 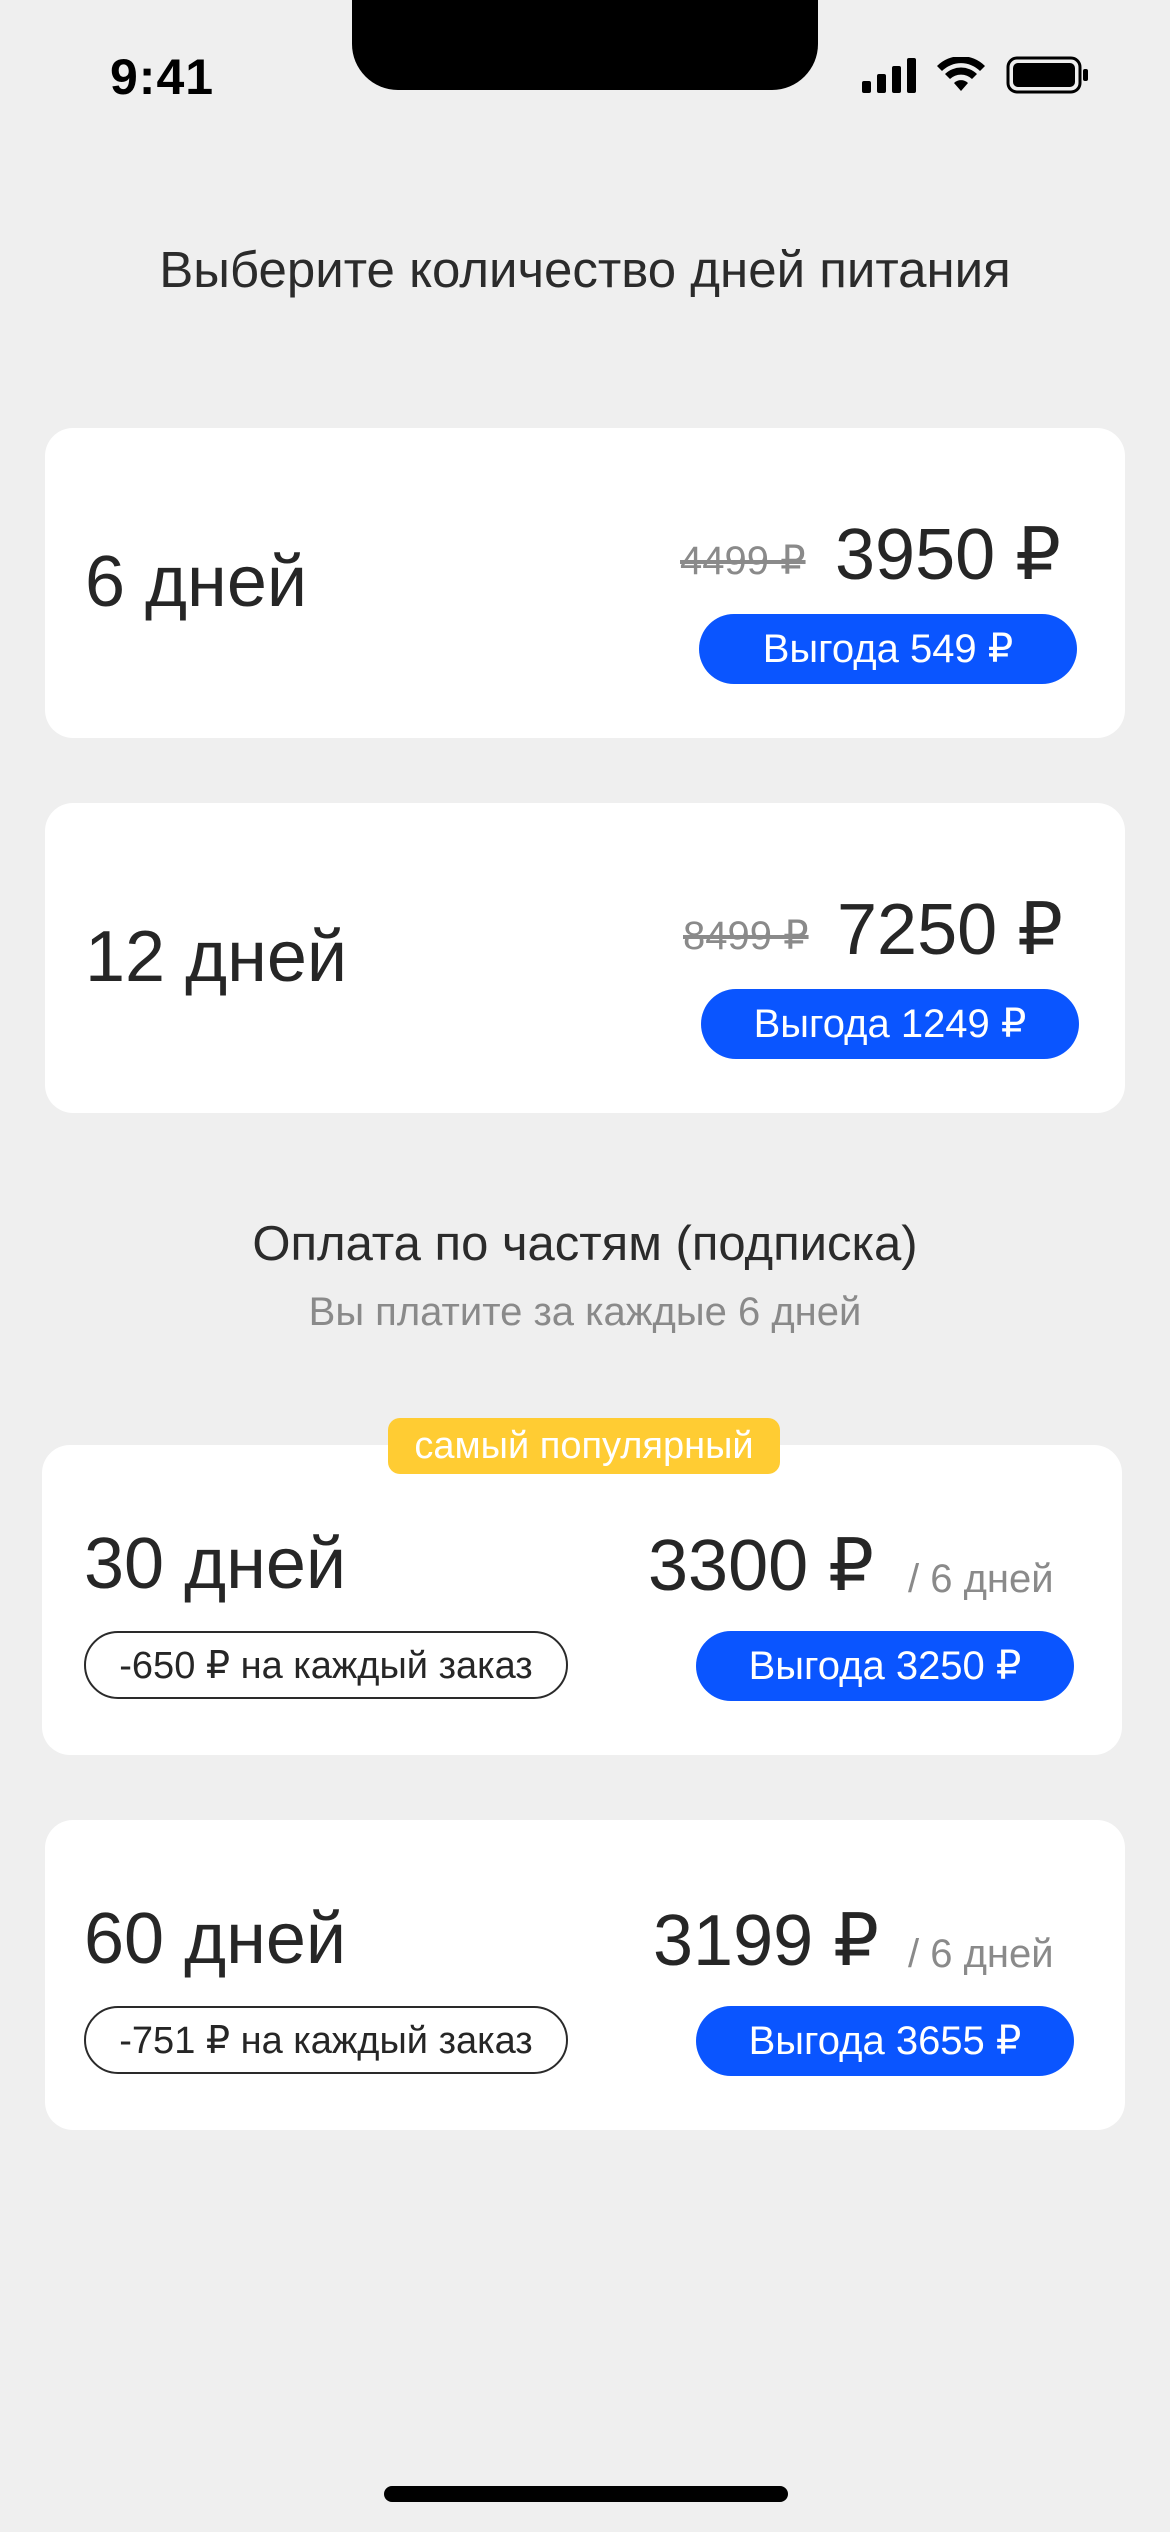 I want to click on subscription-title: Оплата по частям (подписка), so click(x=585, y=1244).